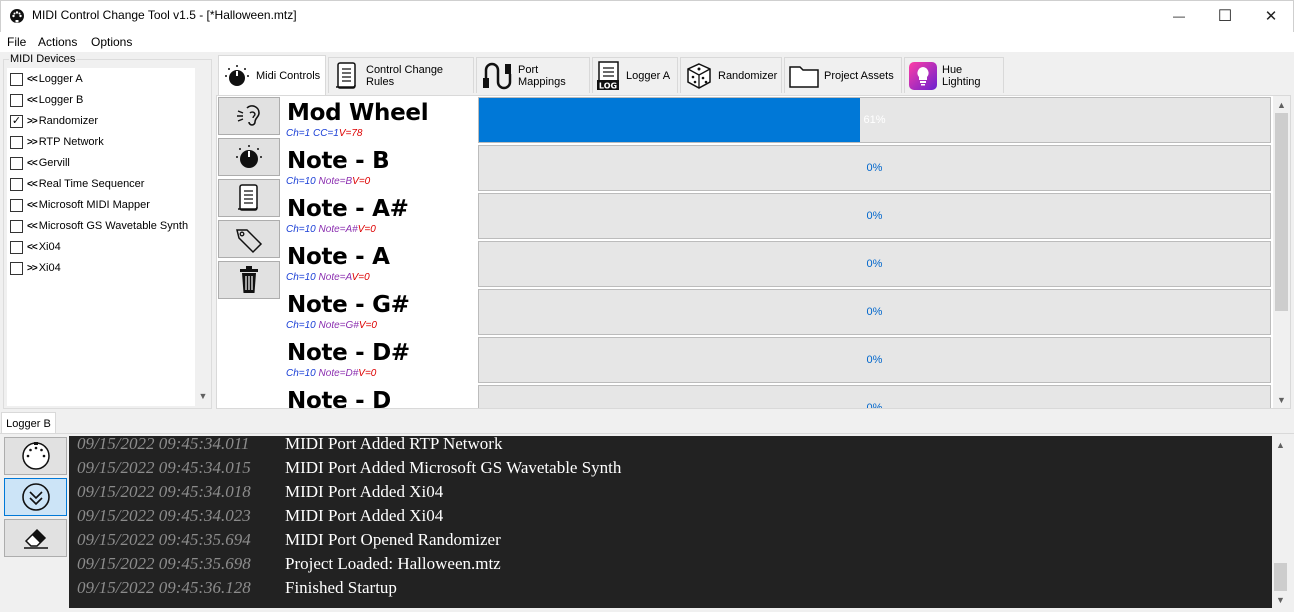  What do you see at coordinates (338, 373) in the screenshot?
I see `control-kind: Note=D#` at bounding box center [338, 373].